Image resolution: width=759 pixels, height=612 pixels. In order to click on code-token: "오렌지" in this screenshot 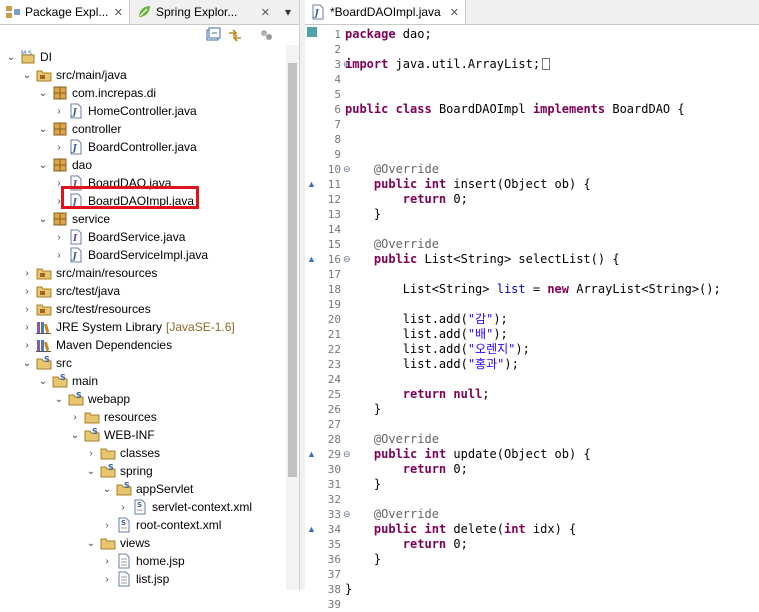, I will do `click(491, 349)`.